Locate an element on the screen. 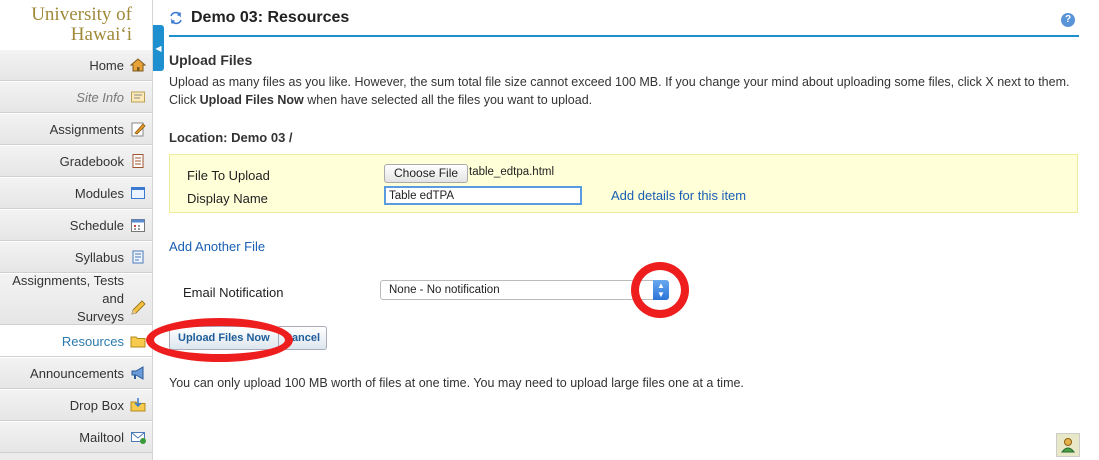 The image size is (1099, 460). reset-icon is located at coordinates (176, 18).